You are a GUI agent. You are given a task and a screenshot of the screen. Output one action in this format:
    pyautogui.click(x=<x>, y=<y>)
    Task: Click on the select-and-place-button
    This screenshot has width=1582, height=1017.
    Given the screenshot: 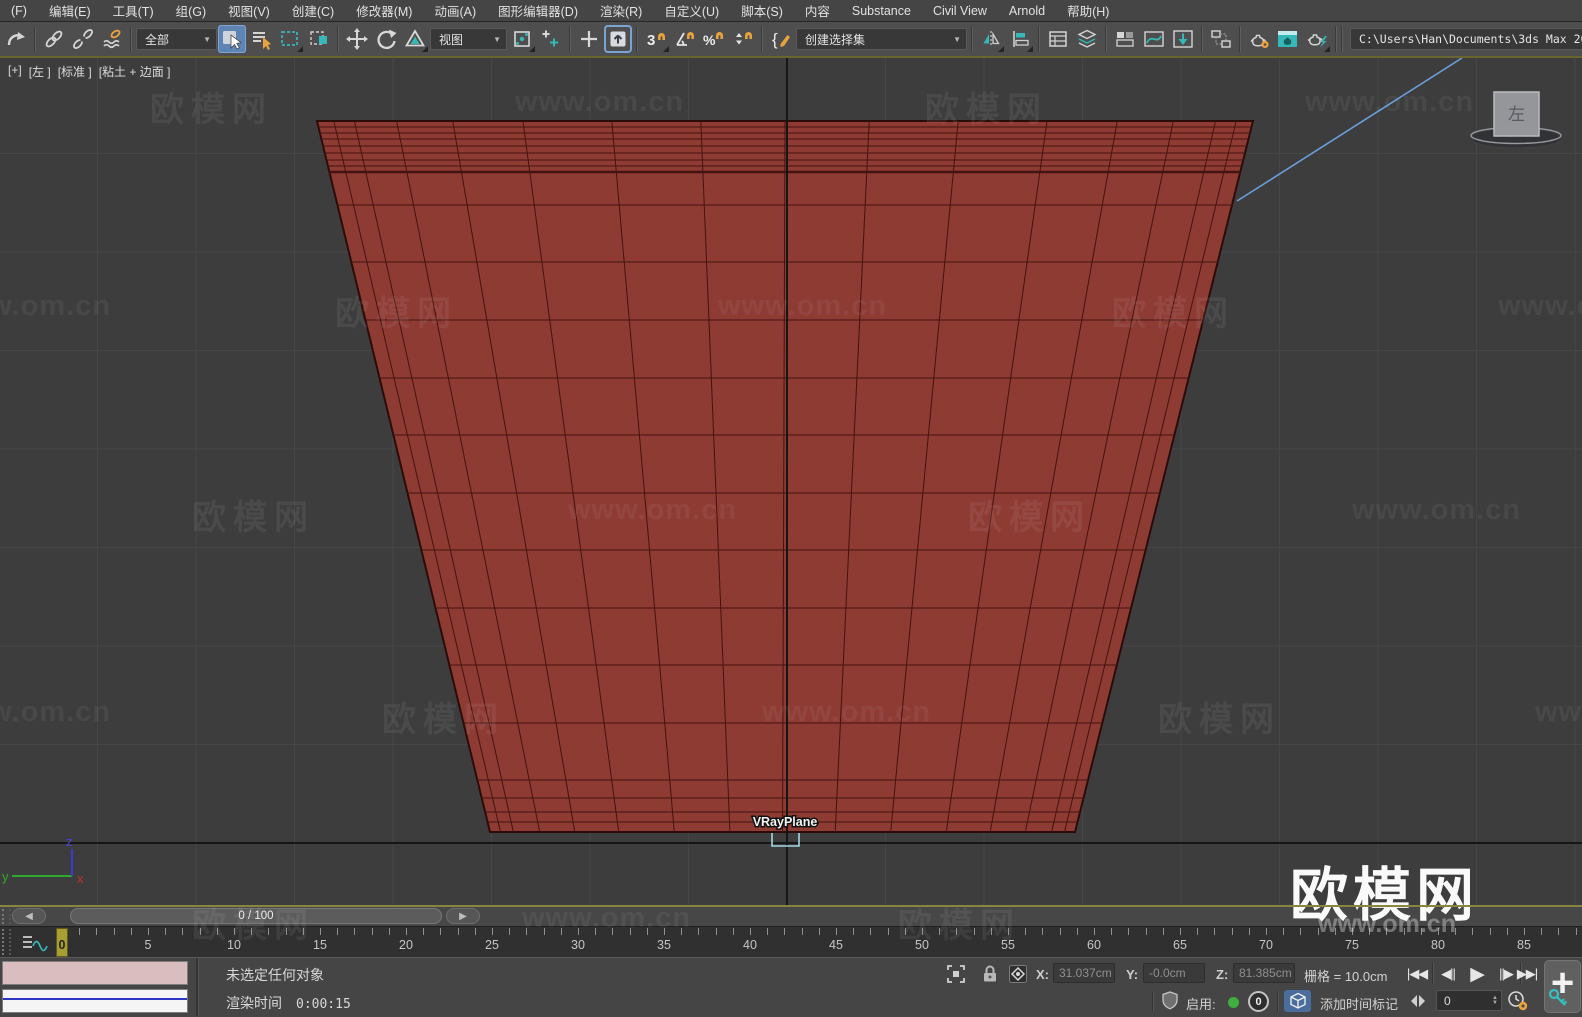 What is the action you would take?
    pyautogui.click(x=551, y=39)
    